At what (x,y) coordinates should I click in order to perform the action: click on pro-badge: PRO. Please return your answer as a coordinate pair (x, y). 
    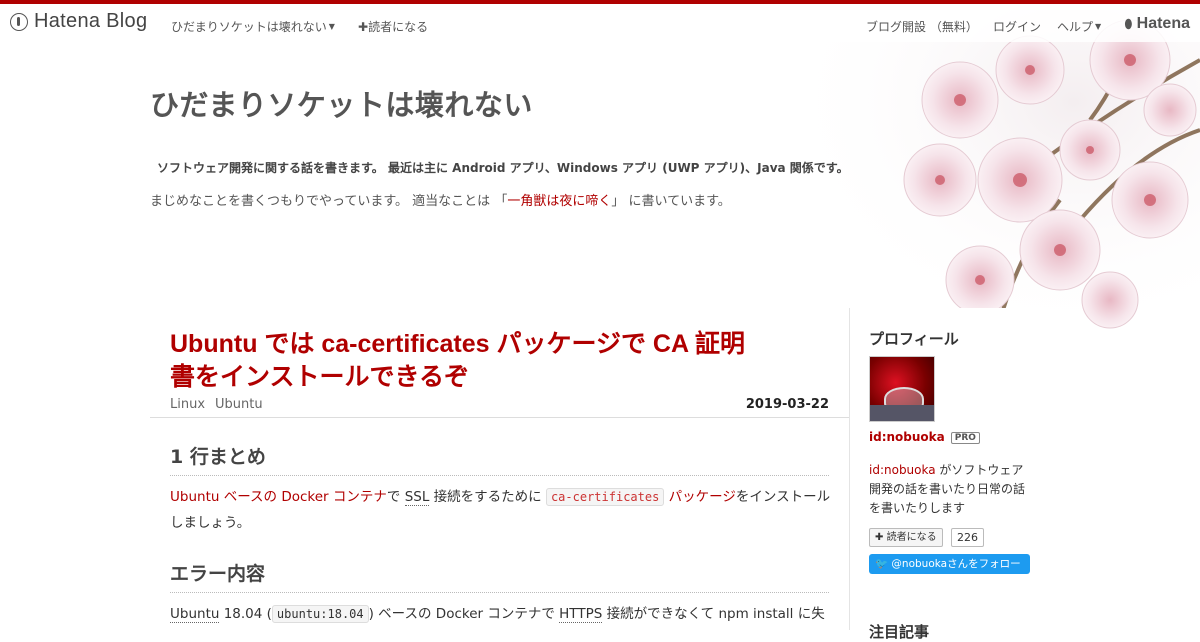
    Looking at the image, I should click on (965, 438).